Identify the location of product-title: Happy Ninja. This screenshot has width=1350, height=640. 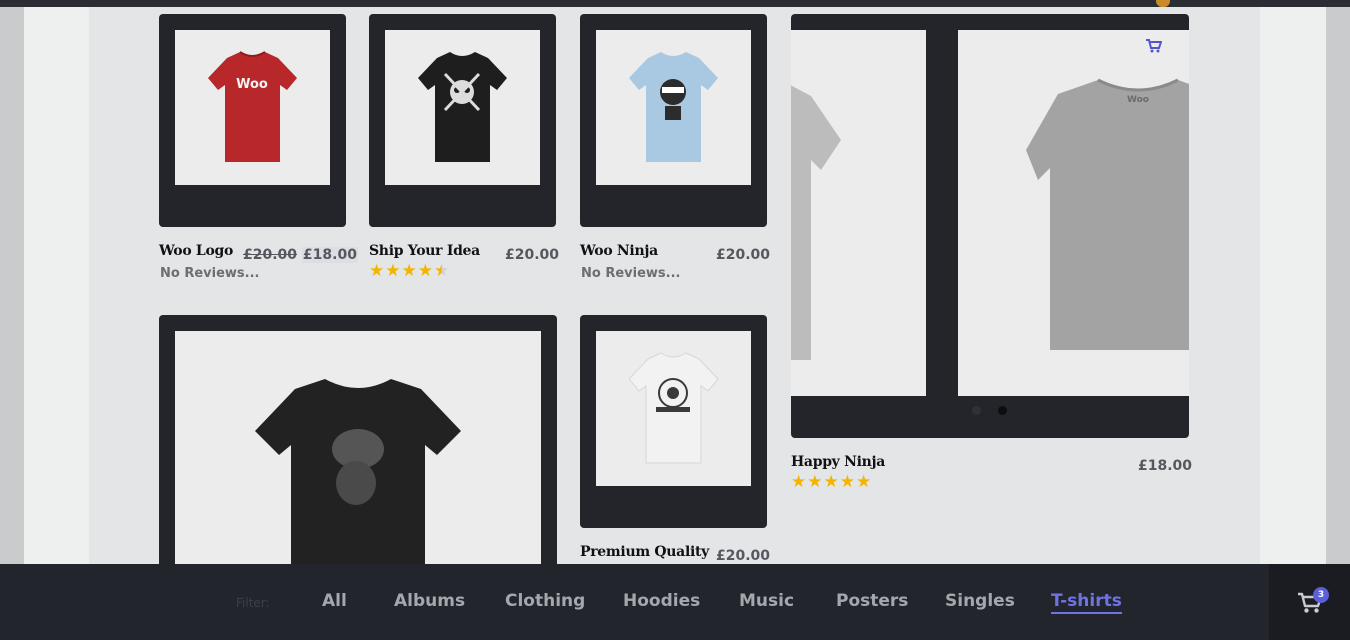
(838, 462).